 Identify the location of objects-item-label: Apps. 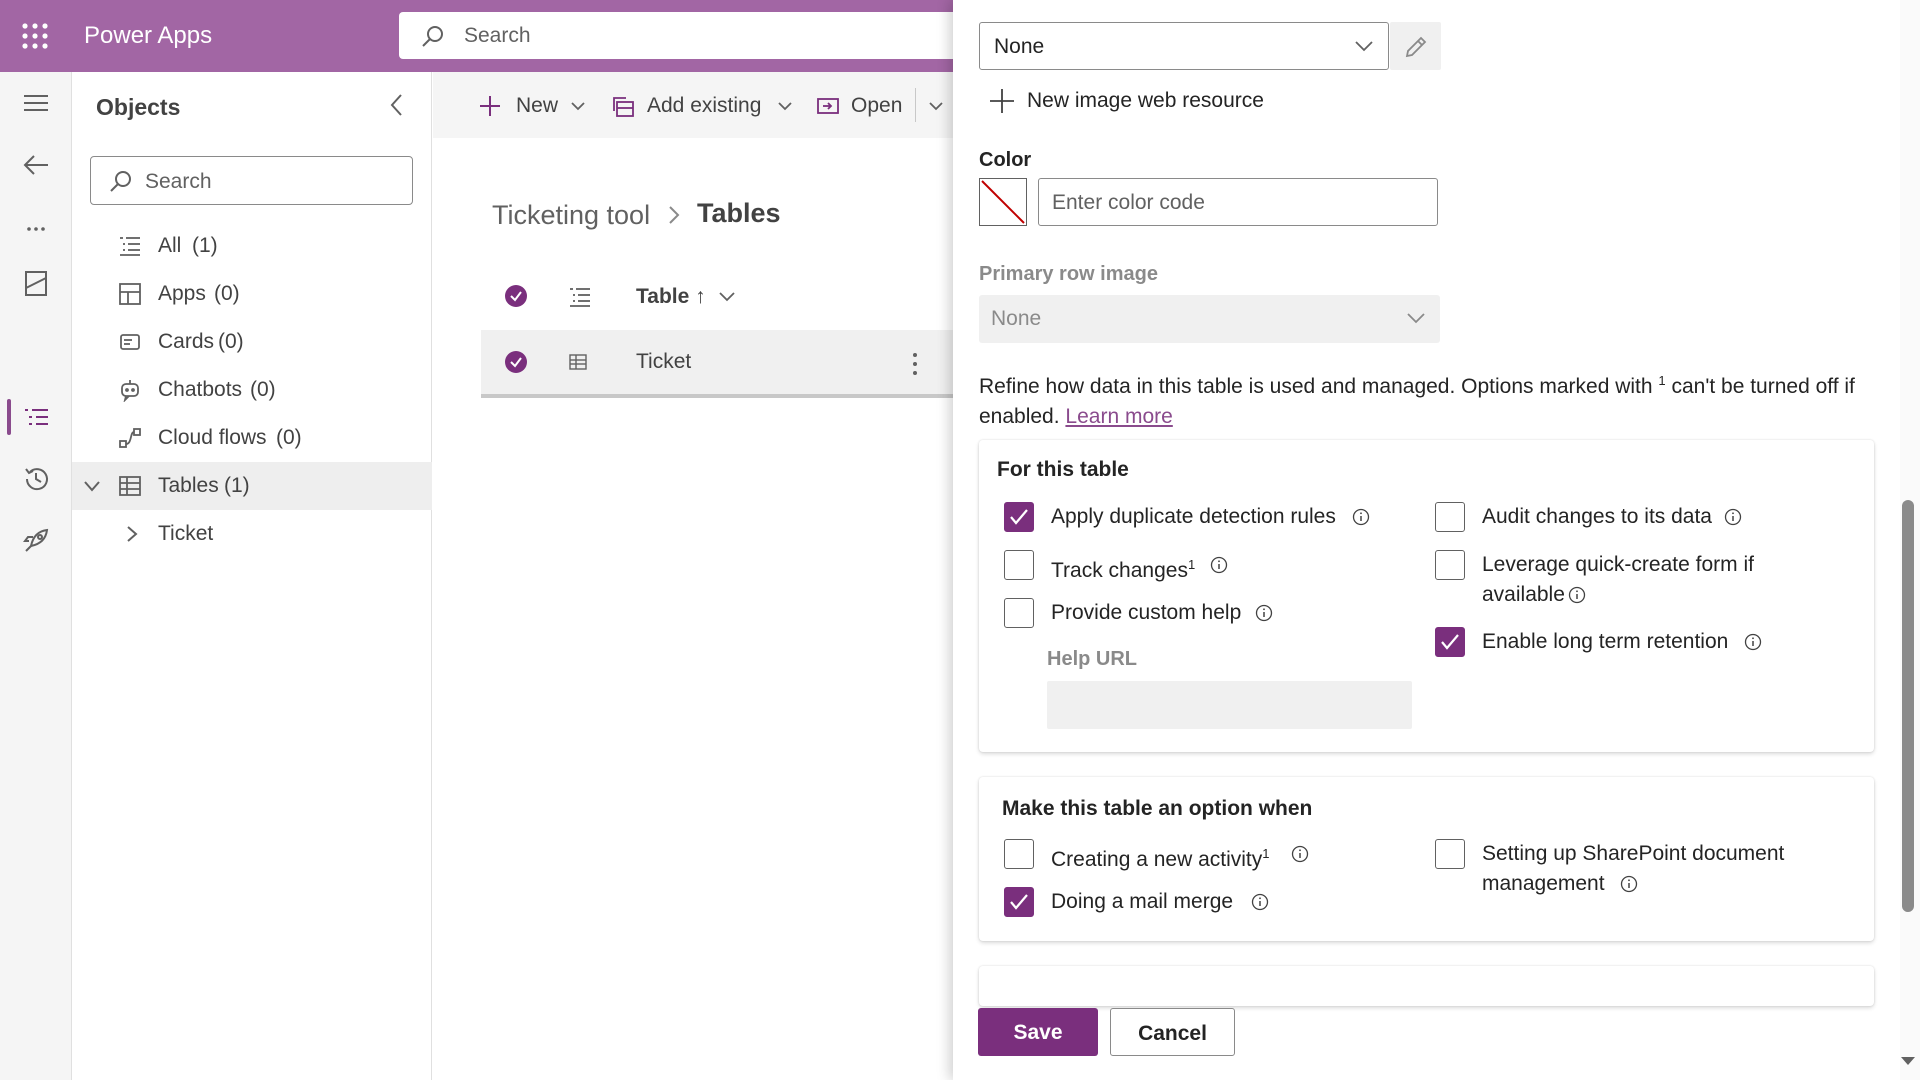
(182, 293).